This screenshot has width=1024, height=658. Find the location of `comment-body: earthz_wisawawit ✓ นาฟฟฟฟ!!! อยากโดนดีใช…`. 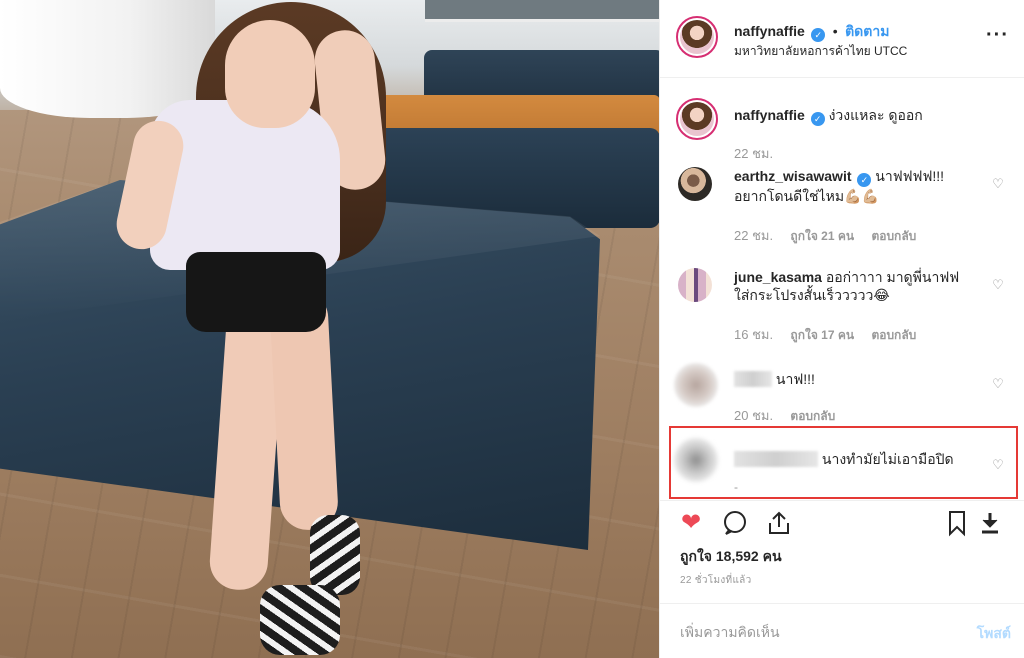

comment-body: earthz_wisawawit ✓ นาฟฟฟฟ!!! อยากโดนดีใช… is located at coordinates (854, 186).